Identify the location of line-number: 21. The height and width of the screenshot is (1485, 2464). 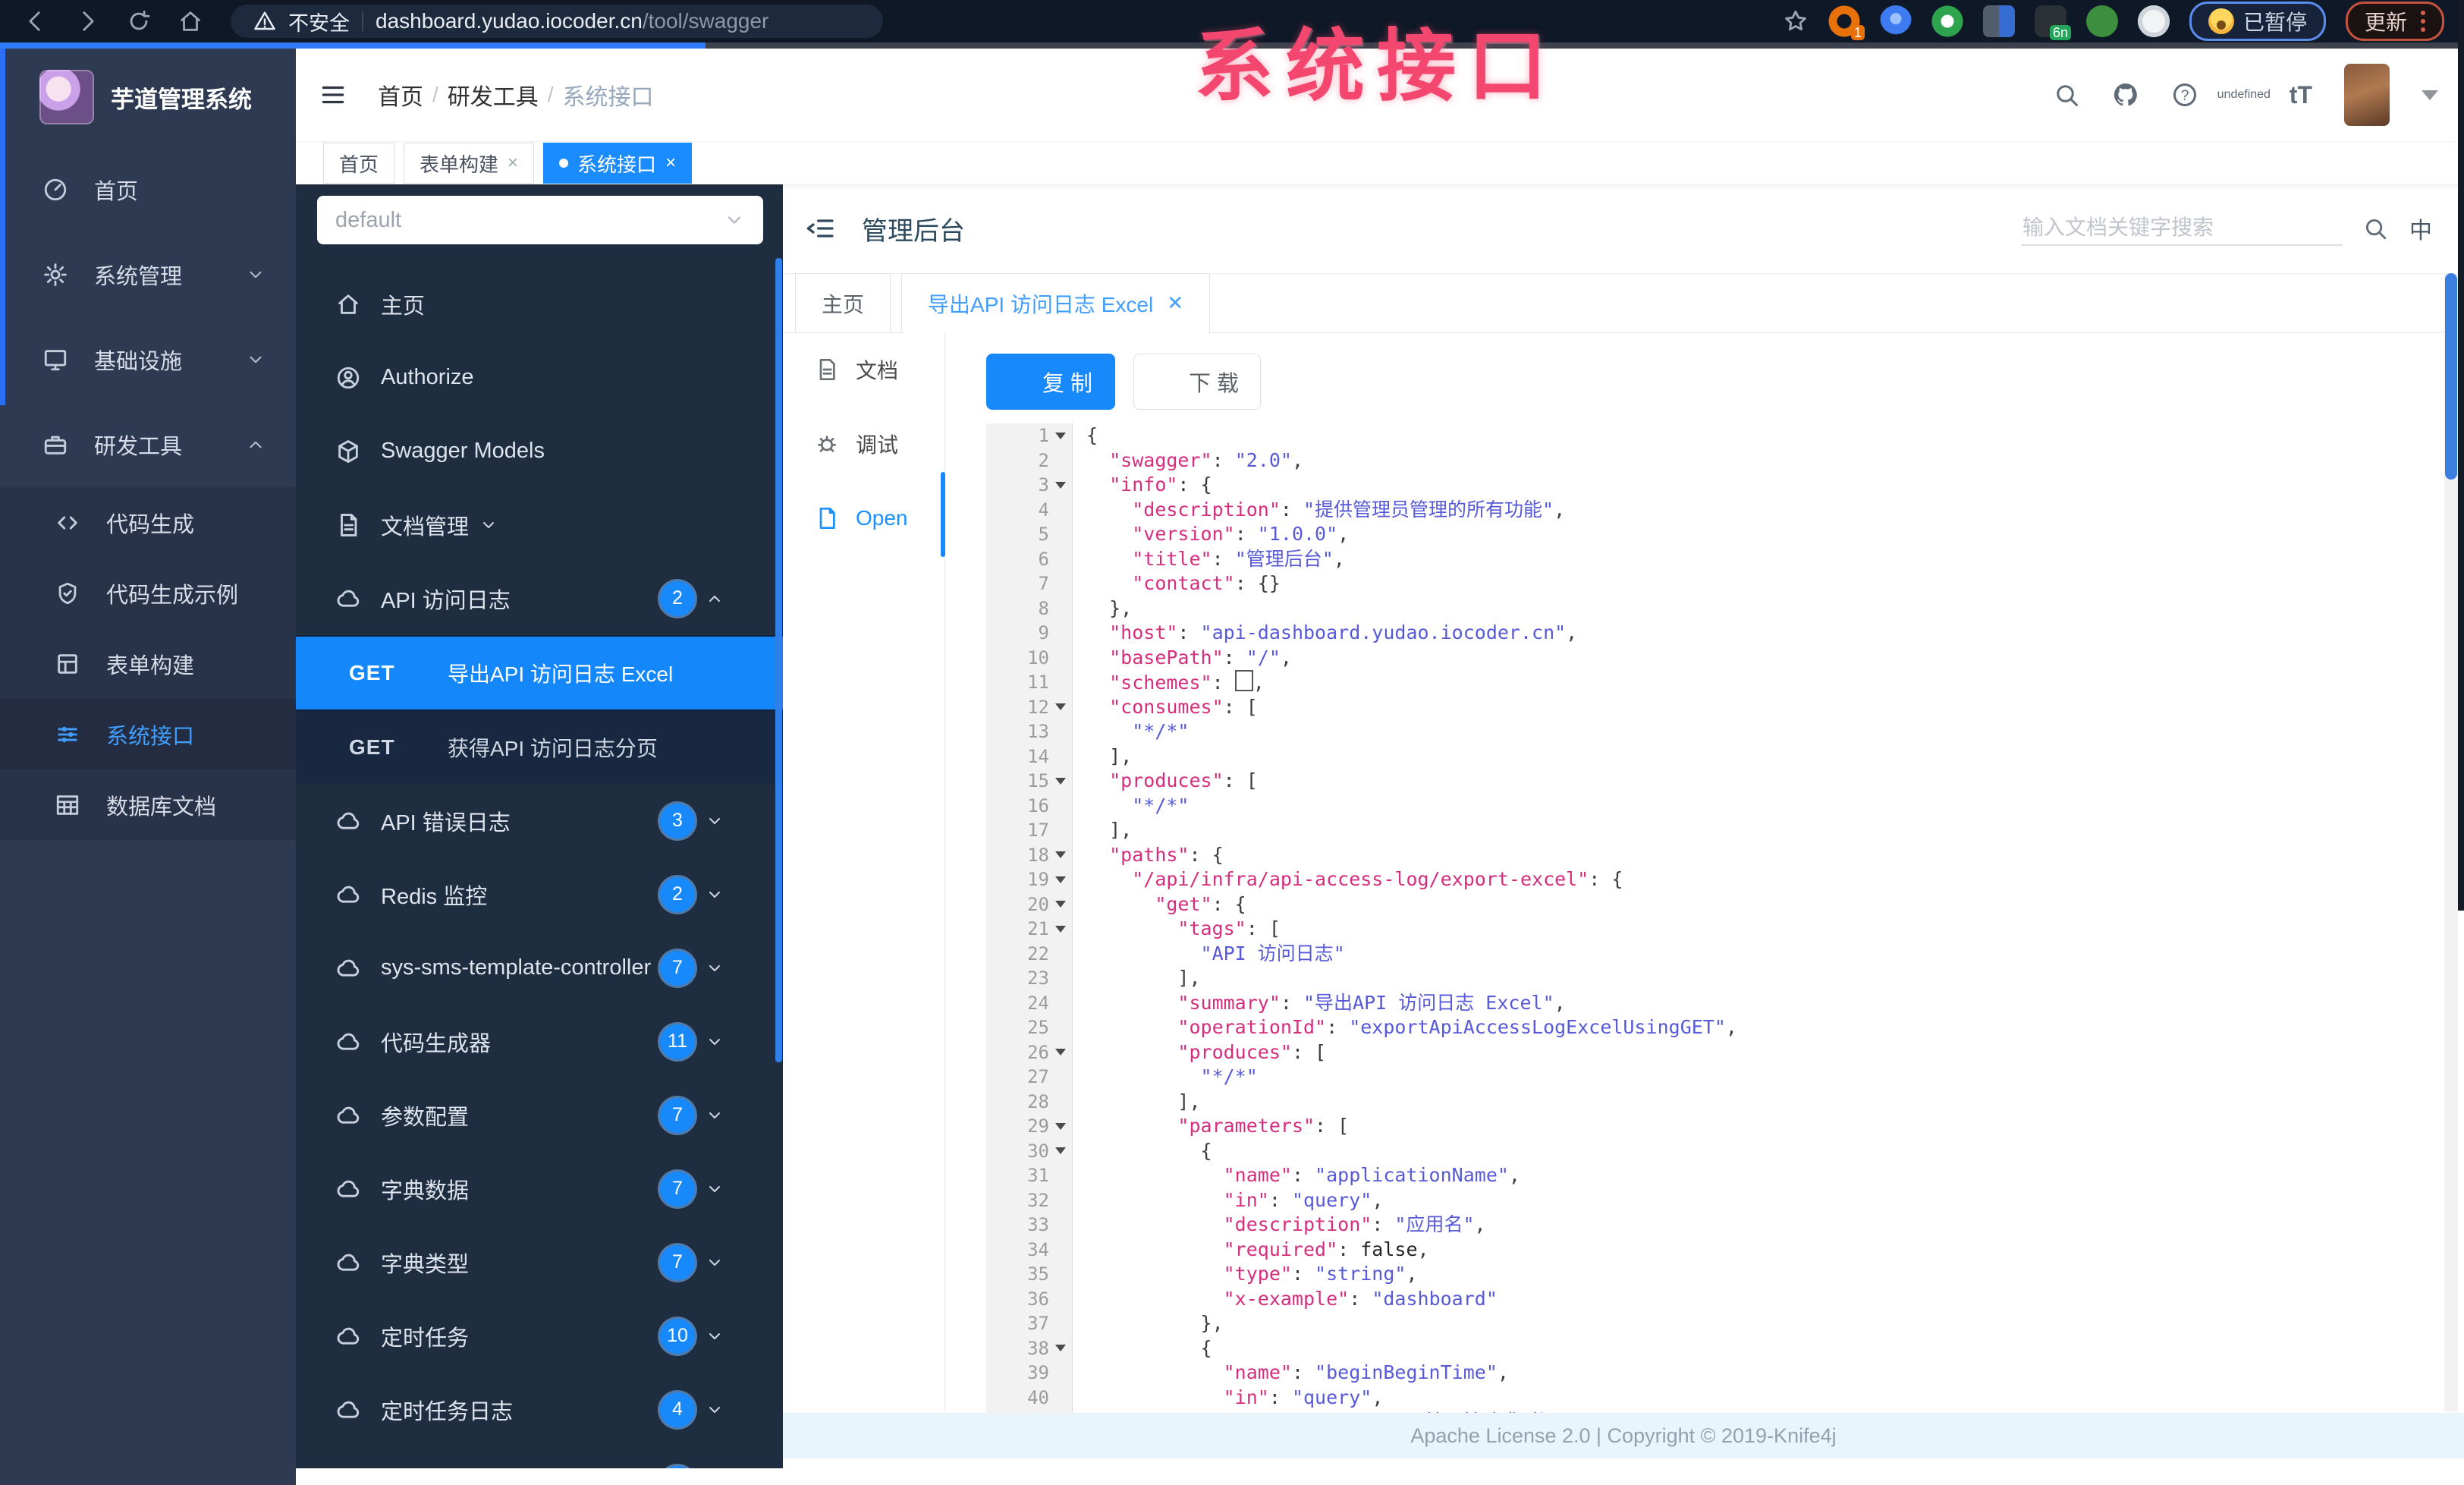
(1029, 929).